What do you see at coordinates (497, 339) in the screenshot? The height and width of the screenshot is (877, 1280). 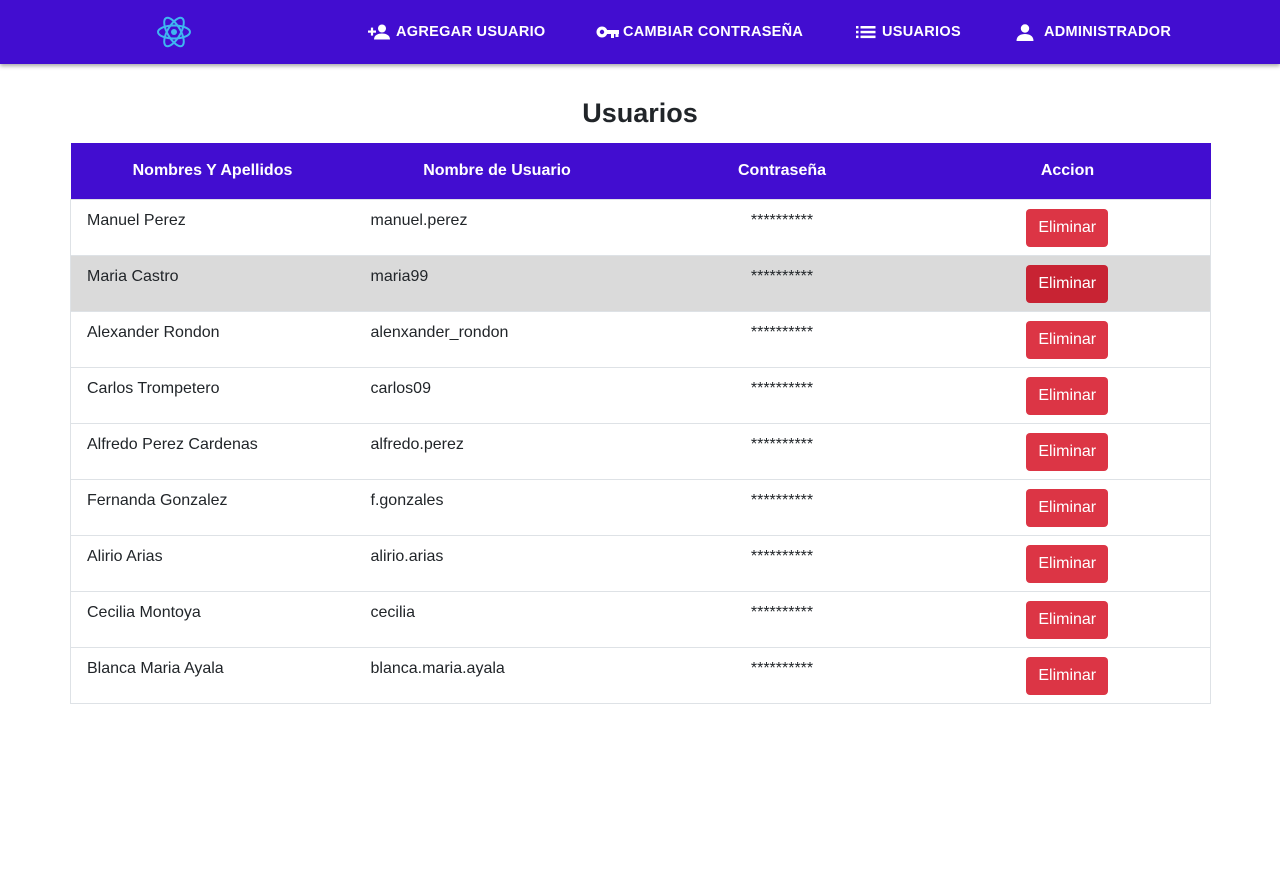 I see `cell-username: alenxander_rondon` at bounding box center [497, 339].